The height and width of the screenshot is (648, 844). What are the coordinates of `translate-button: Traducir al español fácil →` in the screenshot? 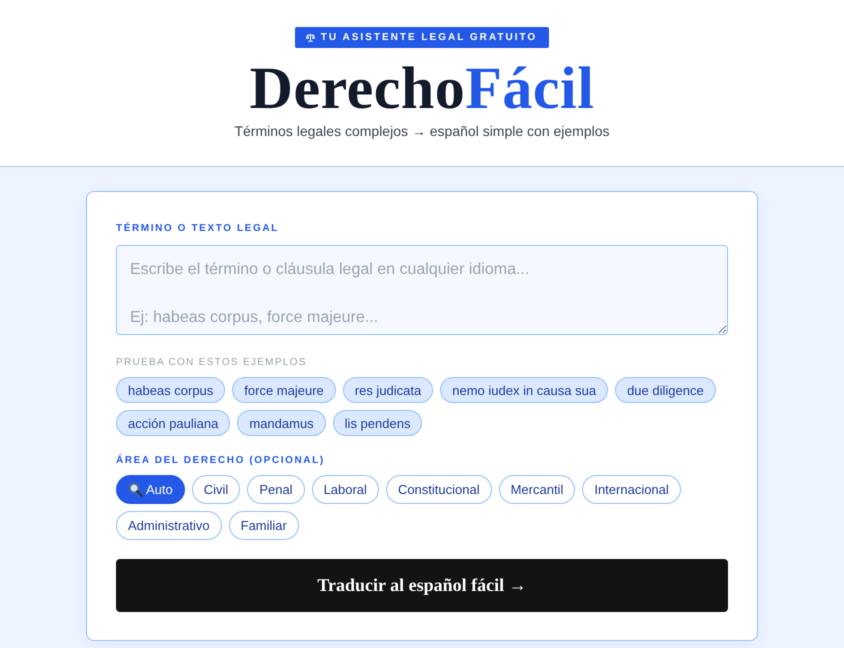 It's located at (422, 585).